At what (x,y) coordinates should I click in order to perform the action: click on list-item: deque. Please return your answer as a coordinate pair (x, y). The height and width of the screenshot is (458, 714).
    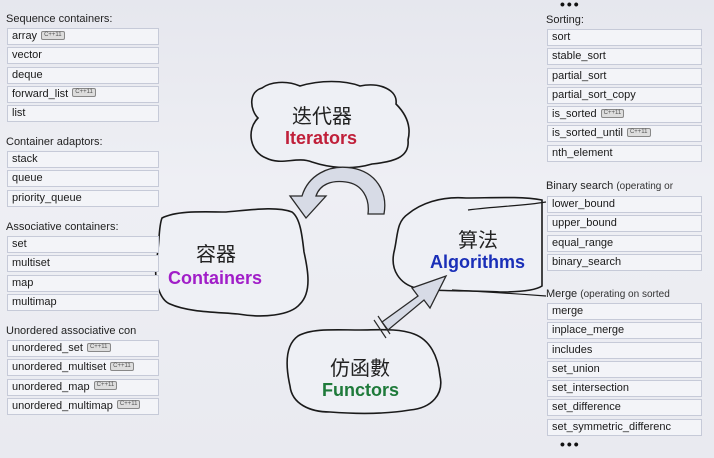
    Looking at the image, I should click on (83, 75).